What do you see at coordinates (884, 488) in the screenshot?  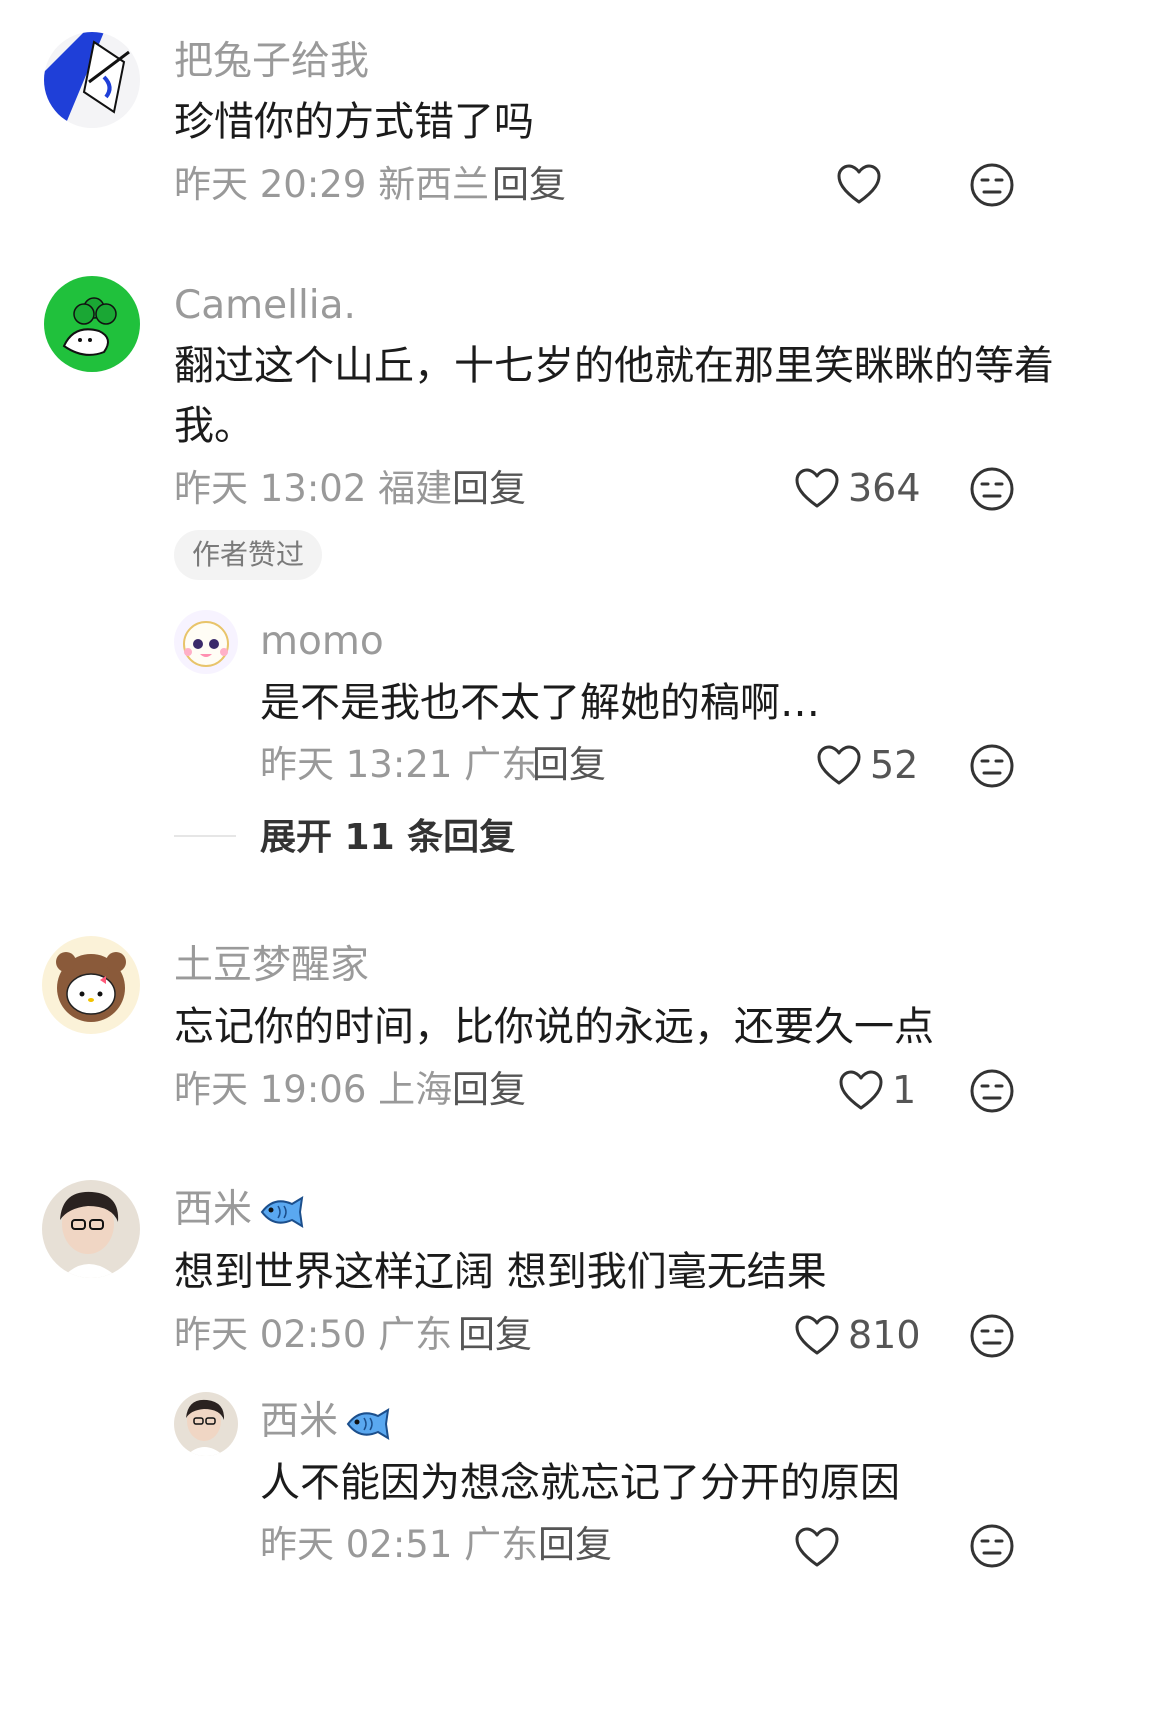 I see `like-count: 364` at bounding box center [884, 488].